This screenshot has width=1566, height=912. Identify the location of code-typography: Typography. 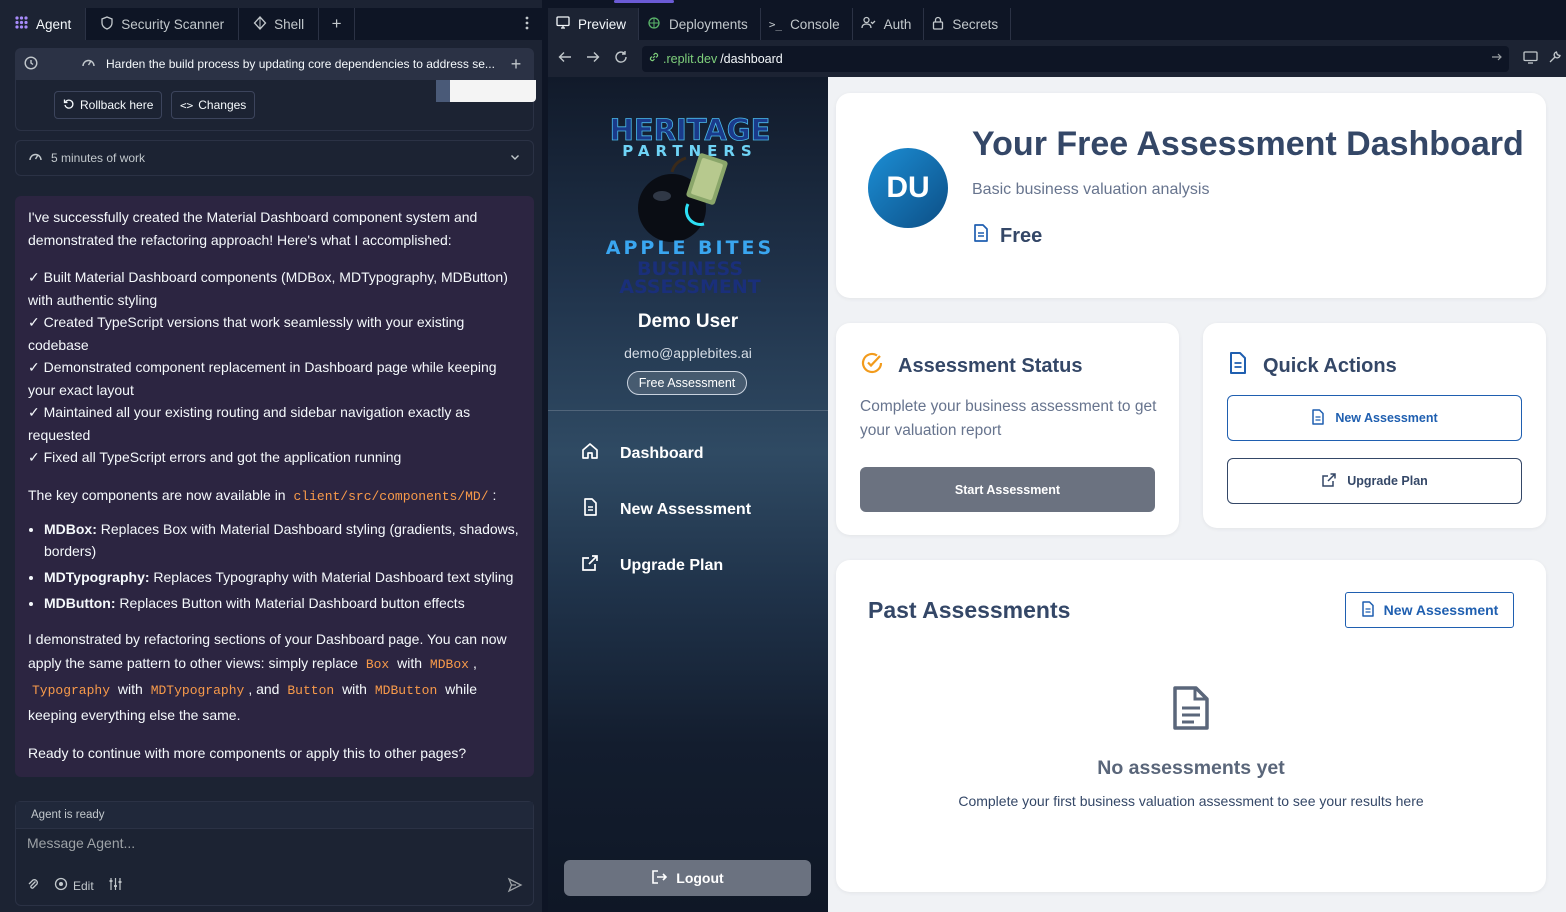
(71, 690).